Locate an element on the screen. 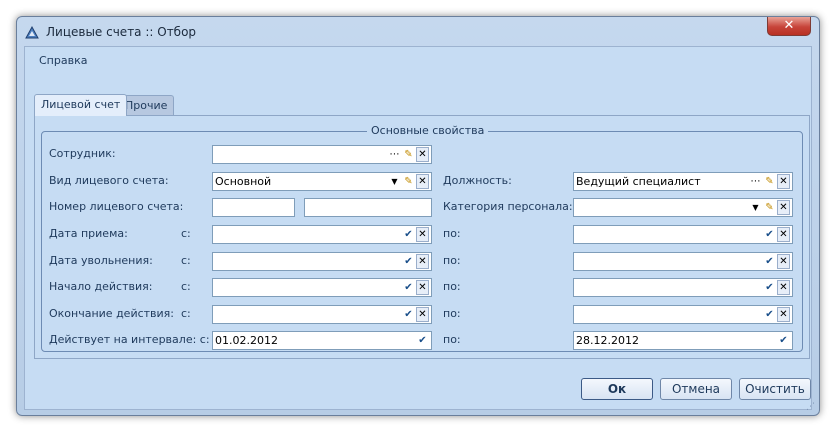 The image size is (840, 439). dismissal-to-field: ✔ ✕ is located at coordinates (683, 261).